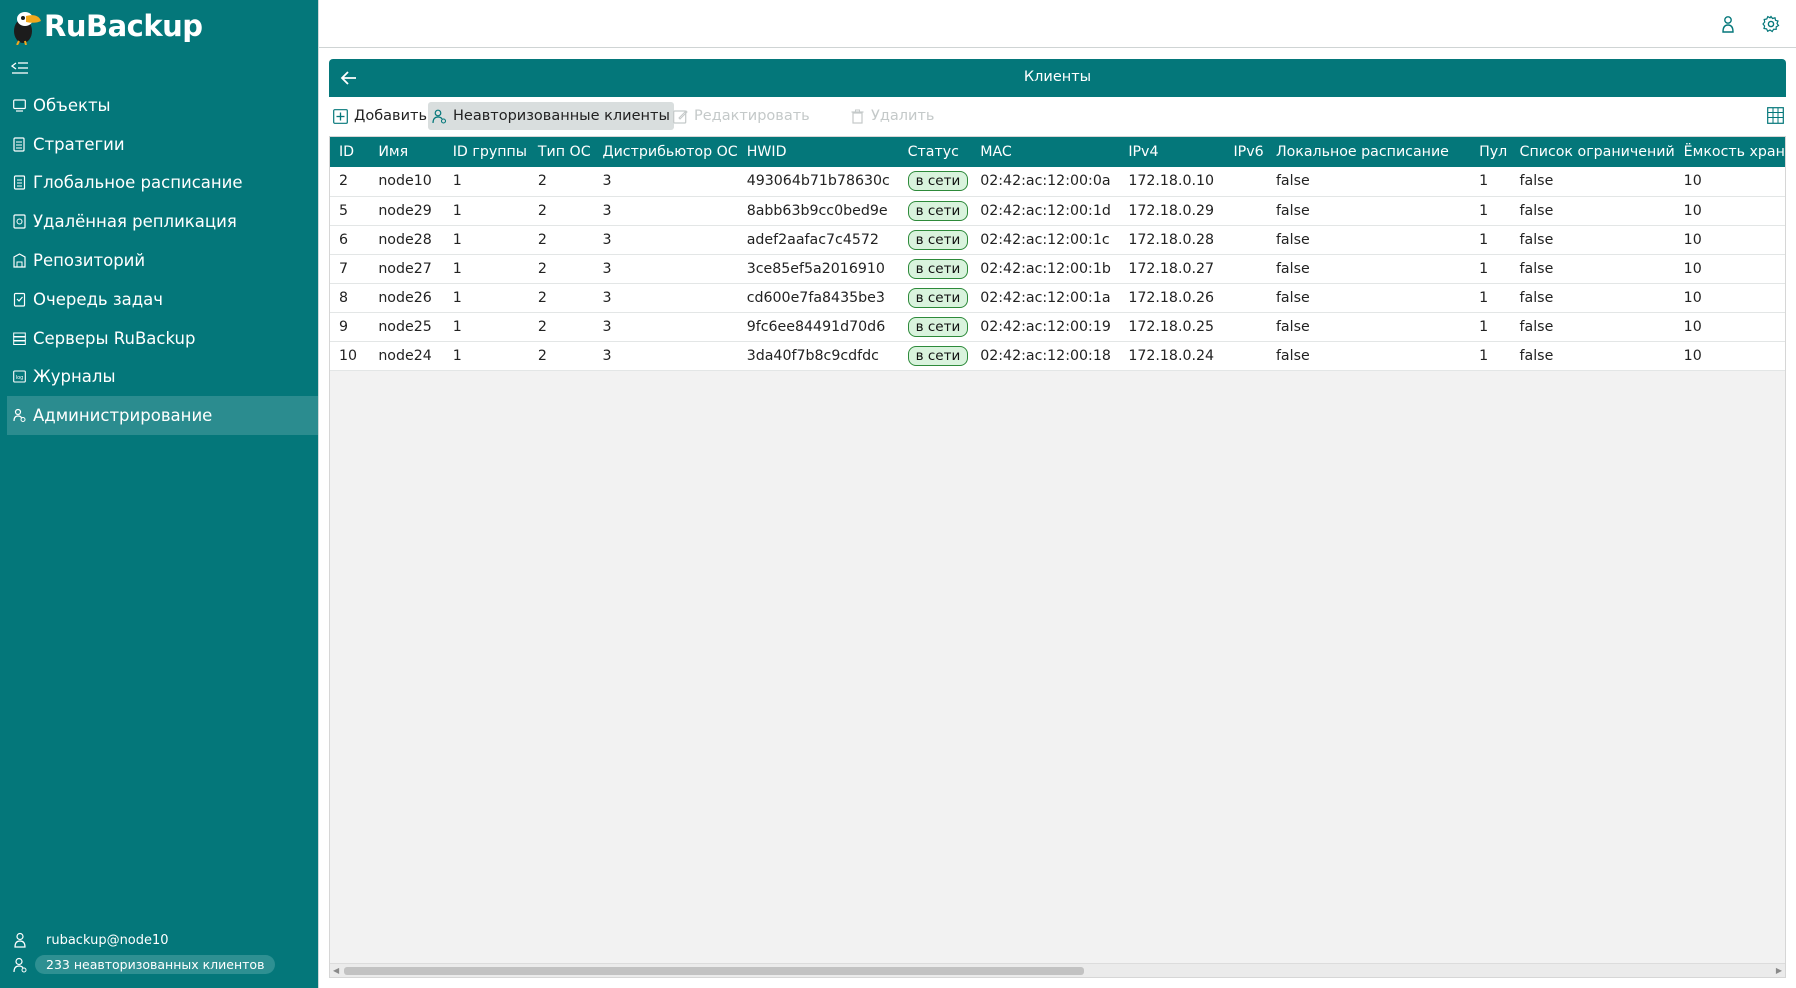 This screenshot has height=988, width=1796. I want to click on horizontal-scrollbar: ◀ ▶, so click(1057, 970).